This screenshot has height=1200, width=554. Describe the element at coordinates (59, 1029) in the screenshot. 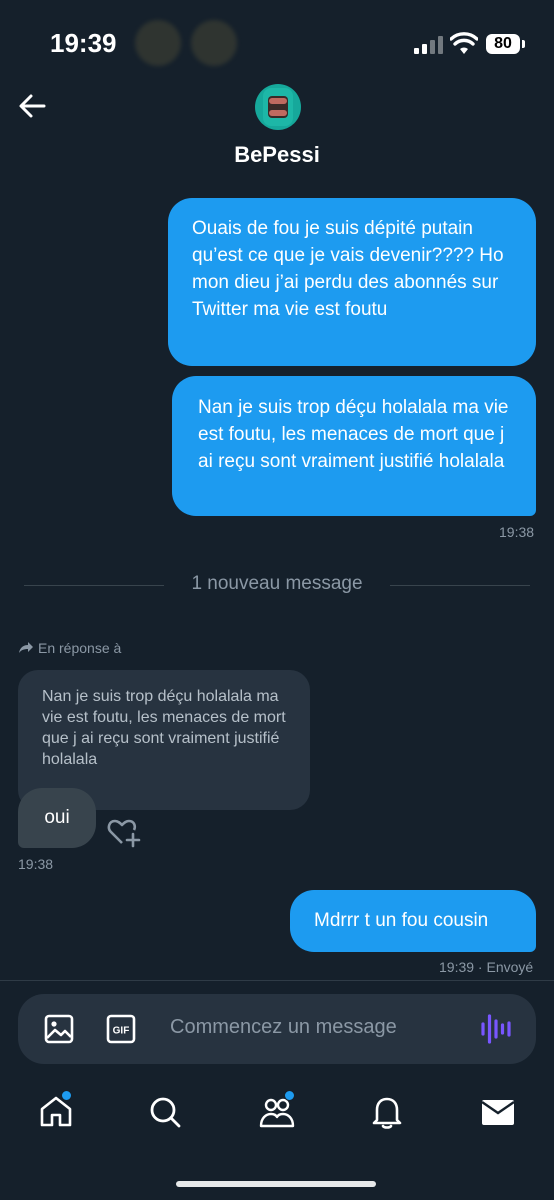

I see `image-icon` at that location.